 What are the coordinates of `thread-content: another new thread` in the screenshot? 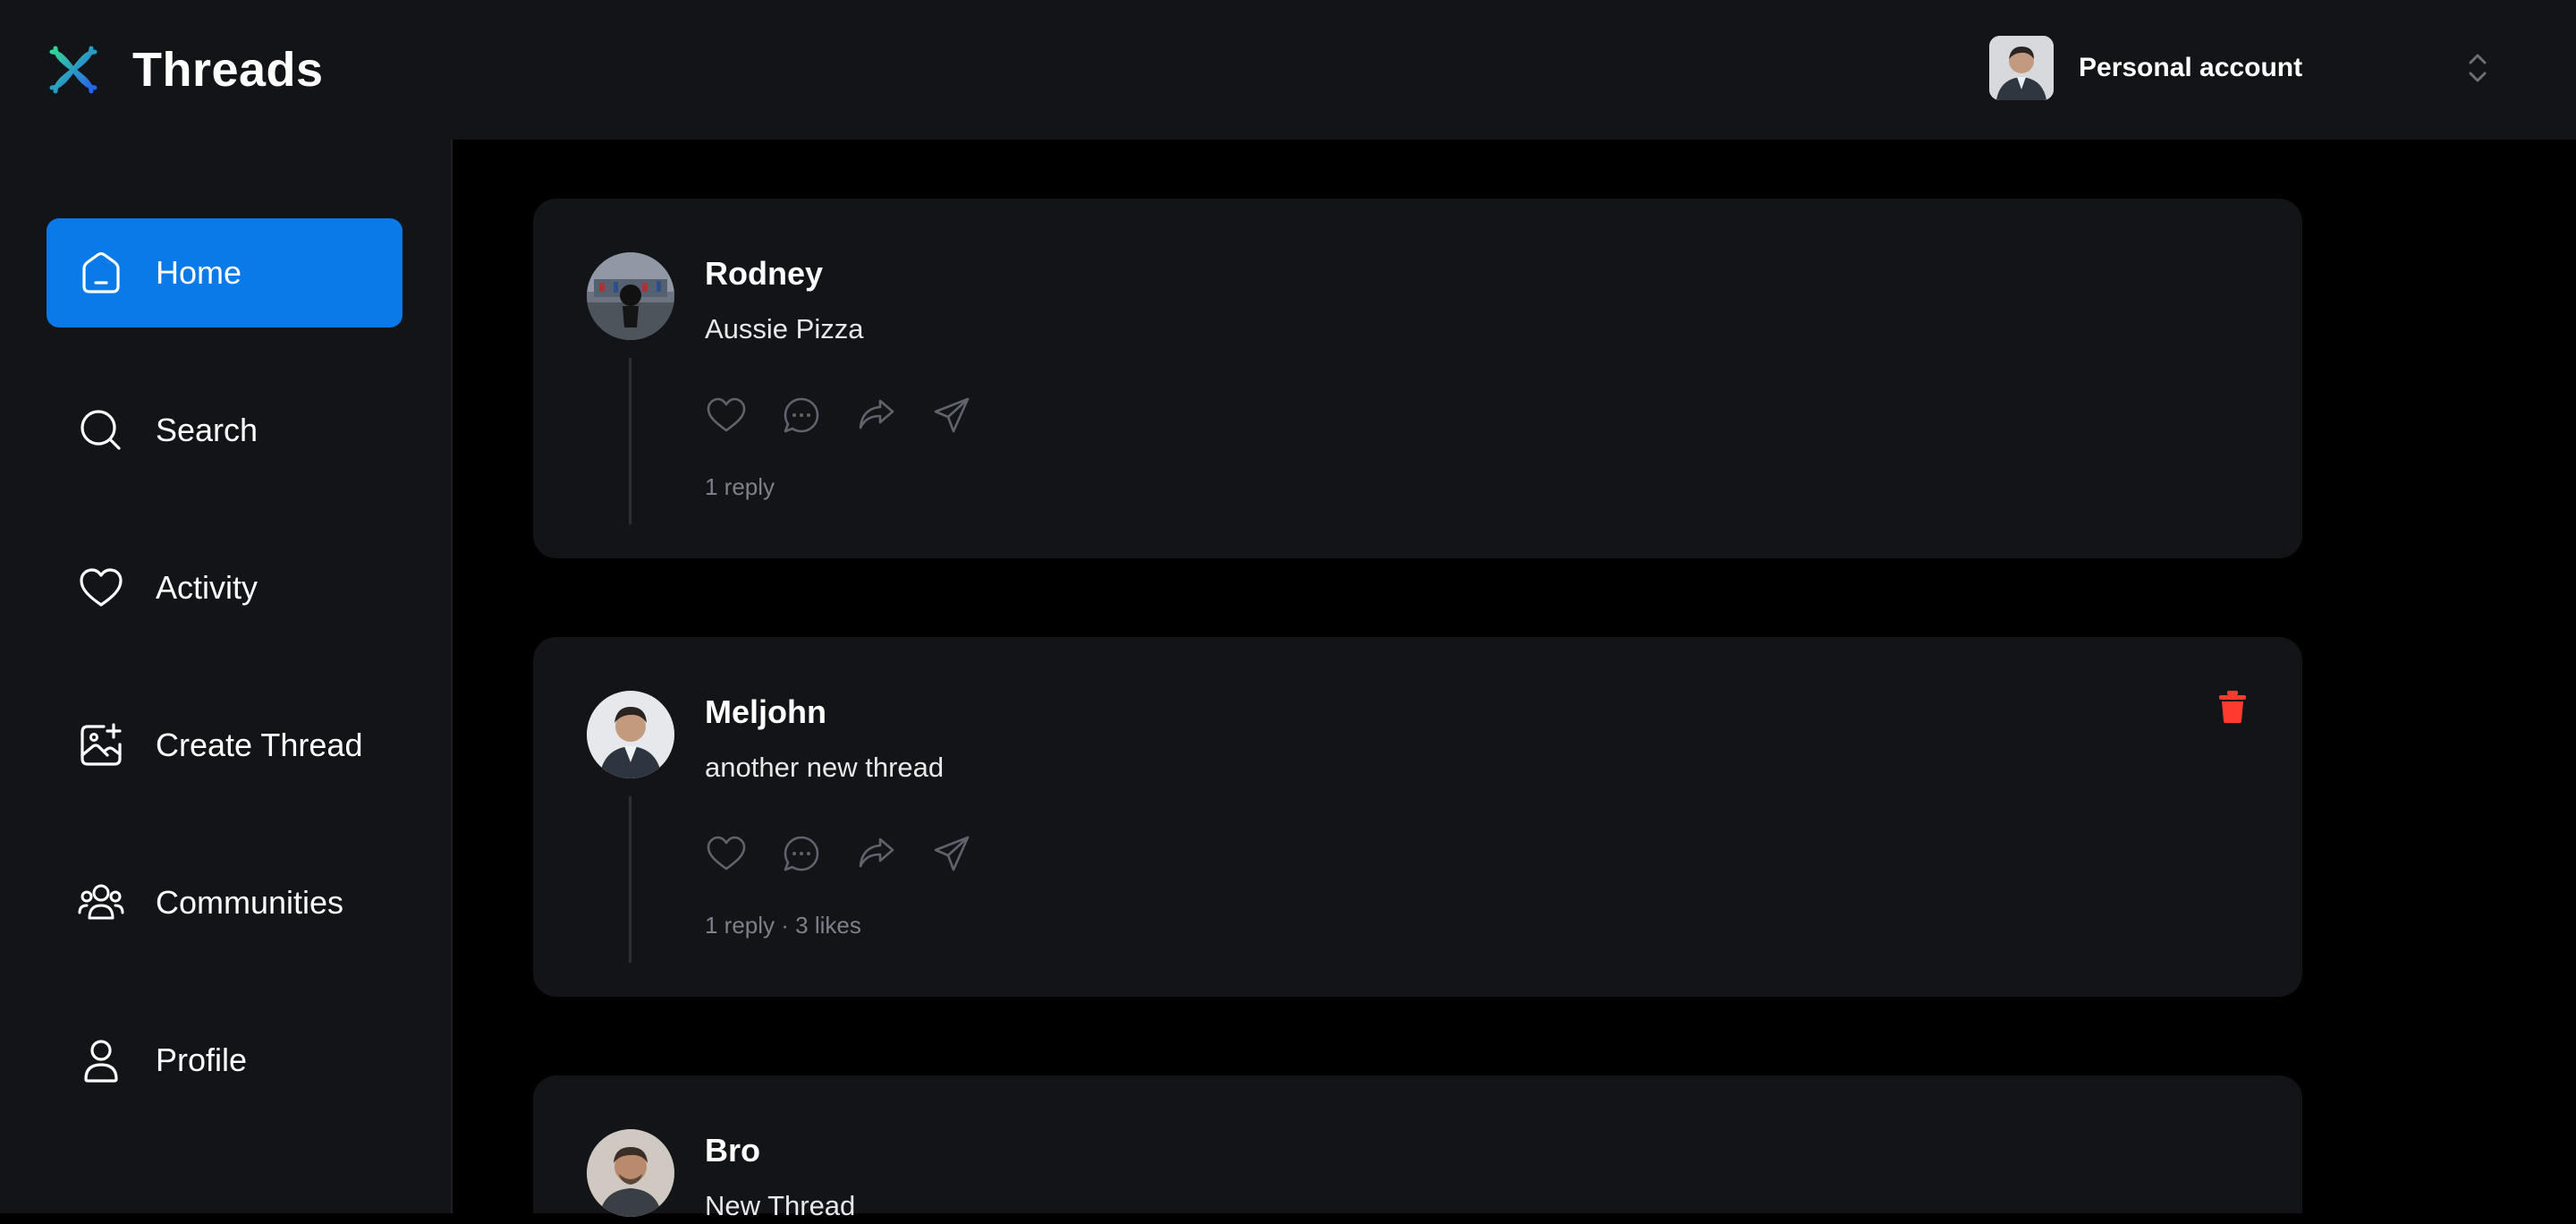 It's located at (825, 768).